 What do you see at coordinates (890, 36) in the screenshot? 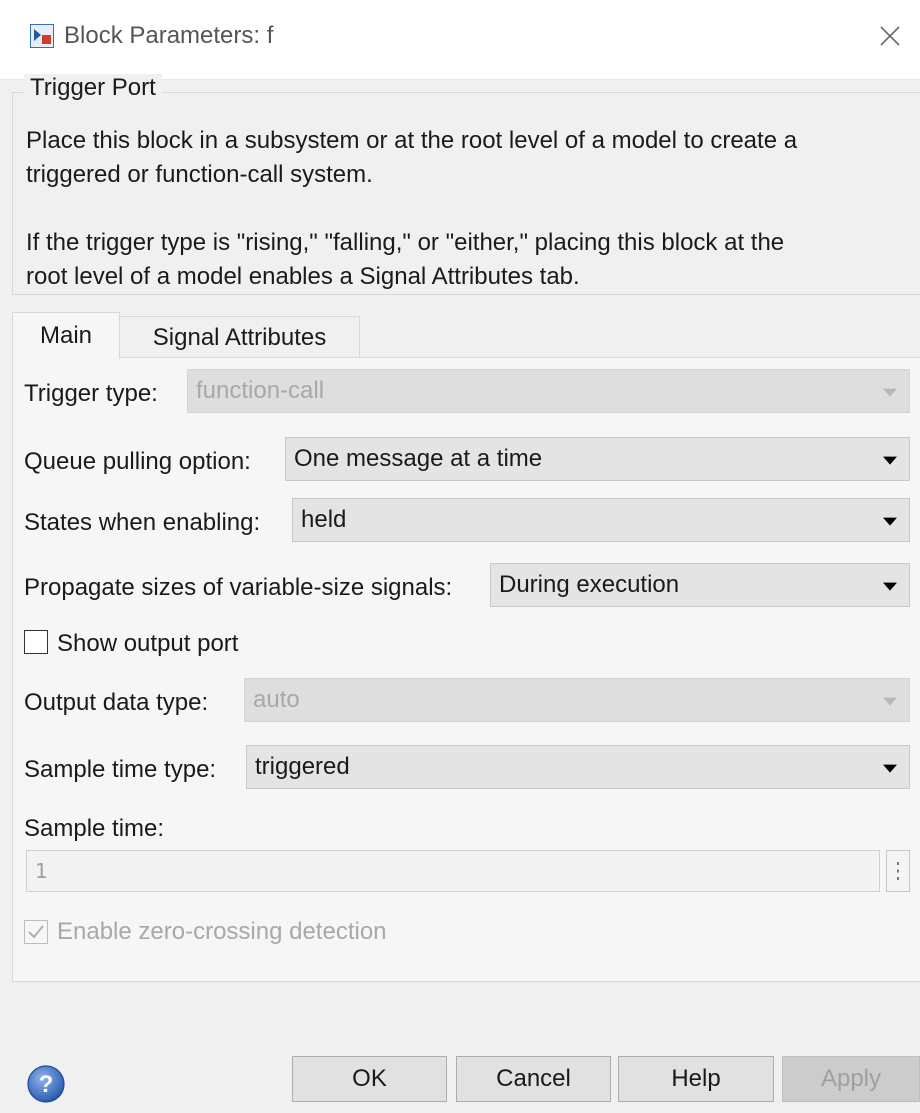
I see `close-icon` at bounding box center [890, 36].